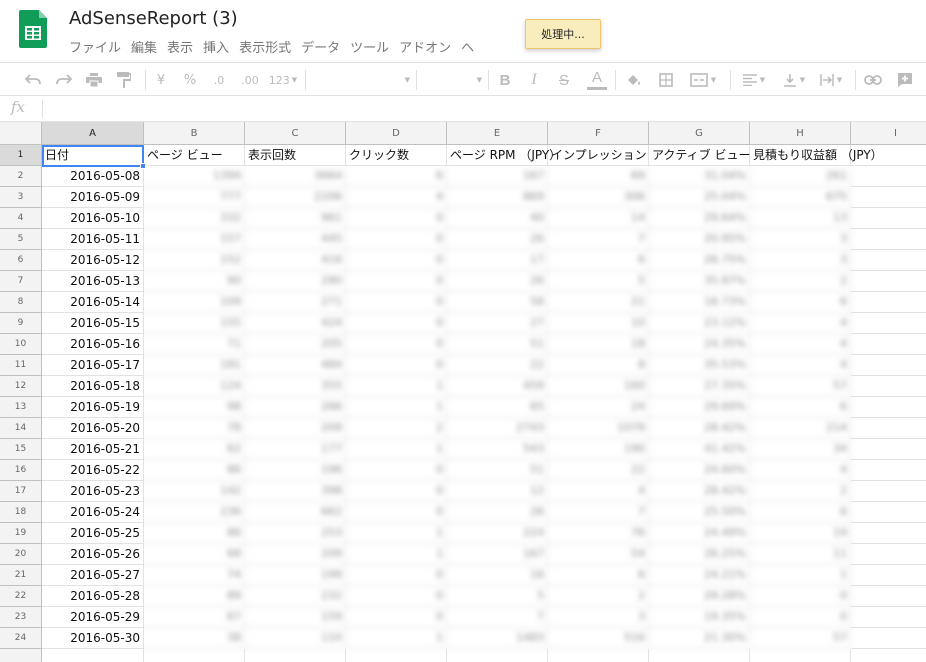  What do you see at coordinates (888, 155) in the screenshot?
I see `header-cell-i` at bounding box center [888, 155].